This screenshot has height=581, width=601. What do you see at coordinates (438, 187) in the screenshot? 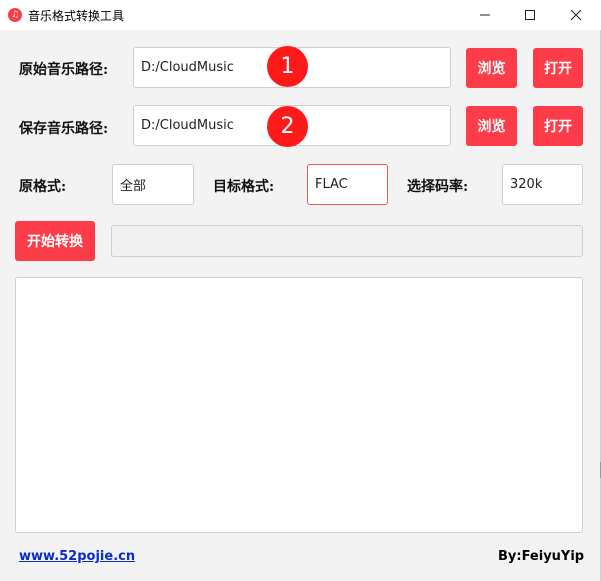
I see `bitrate-label: 选择码率:` at bounding box center [438, 187].